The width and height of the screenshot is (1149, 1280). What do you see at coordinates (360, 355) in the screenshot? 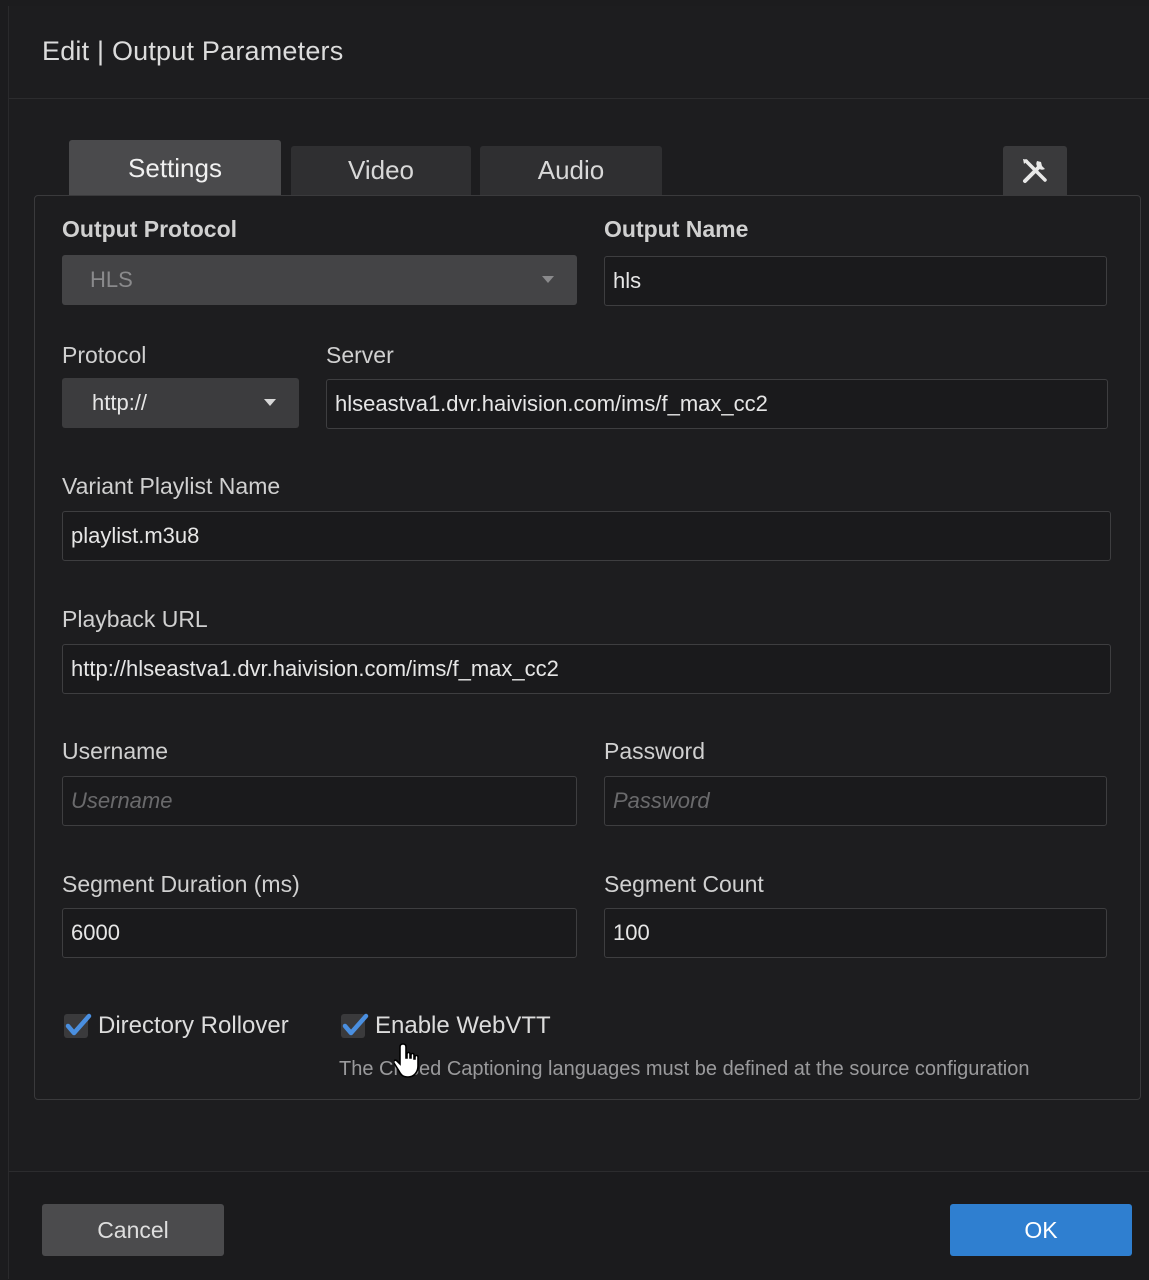
I see `server-label: Server` at bounding box center [360, 355].